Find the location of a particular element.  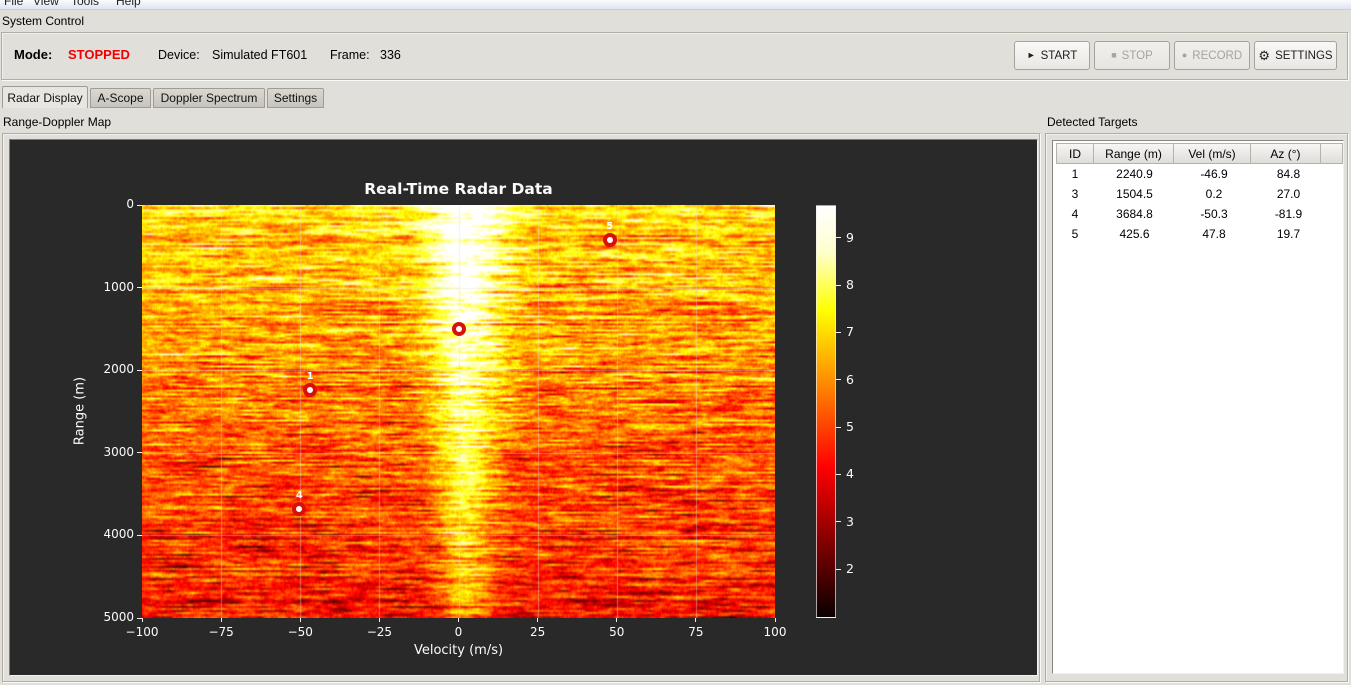

colorbar-tick-label: 2 is located at coordinates (850, 569).